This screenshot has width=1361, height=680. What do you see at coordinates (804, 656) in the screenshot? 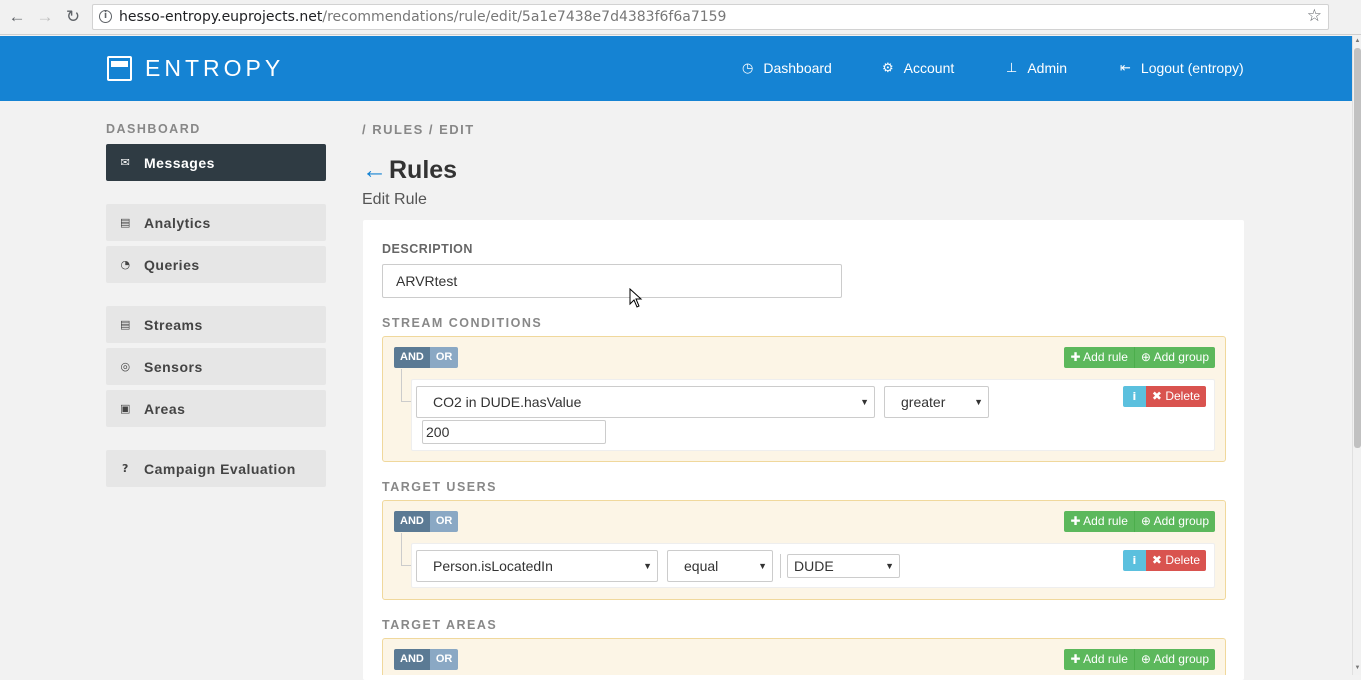
I see `target-areas-group: AND OR ✚ Add rule ⊕ Add group` at bounding box center [804, 656].